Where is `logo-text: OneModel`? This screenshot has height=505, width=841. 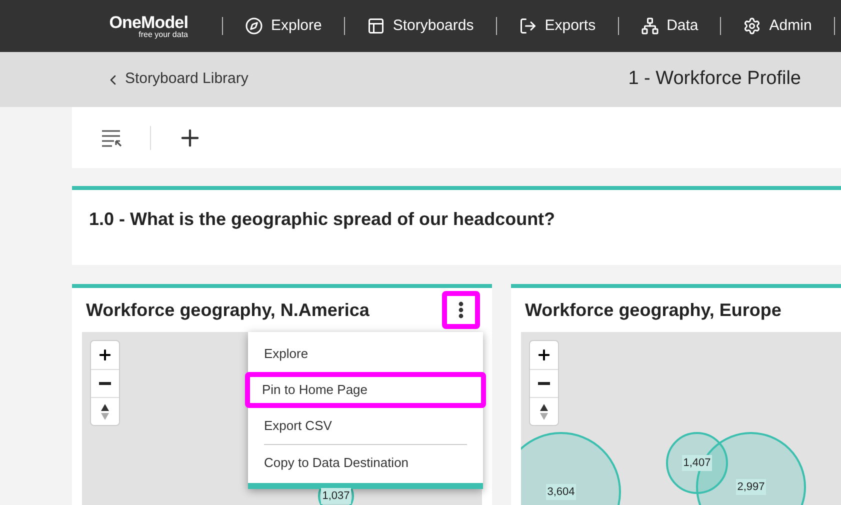
logo-text: OneModel is located at coordinates (148, 22).